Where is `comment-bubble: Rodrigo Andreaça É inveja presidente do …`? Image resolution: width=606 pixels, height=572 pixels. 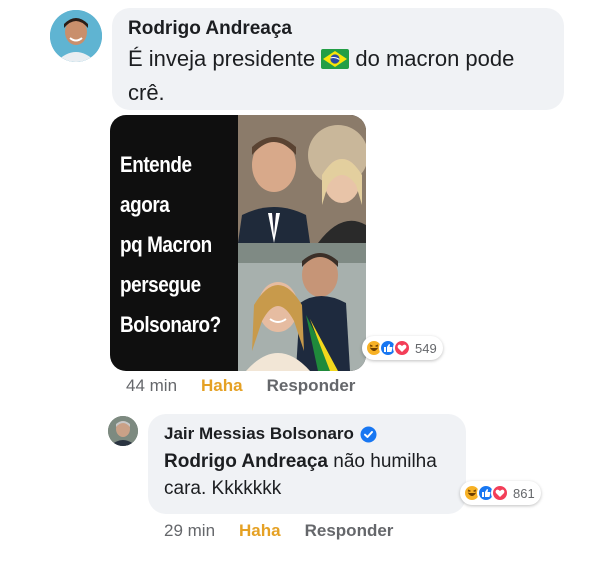 comment-bubble: Rodrigo Andreaça É inveja presidente do … is located at coordinates (338, 59).